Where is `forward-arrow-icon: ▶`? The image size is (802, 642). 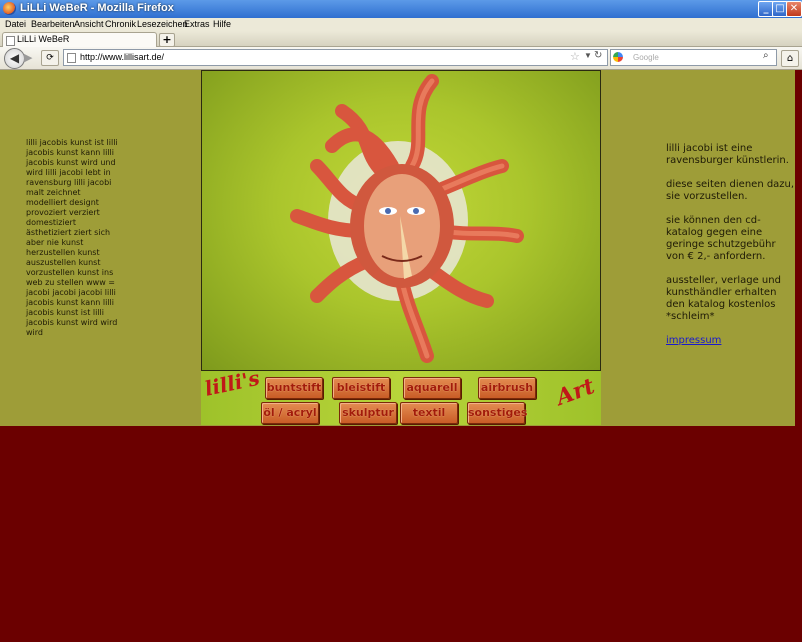 forward-arrow-icon: ▶ is located at coordinates (28, 57).